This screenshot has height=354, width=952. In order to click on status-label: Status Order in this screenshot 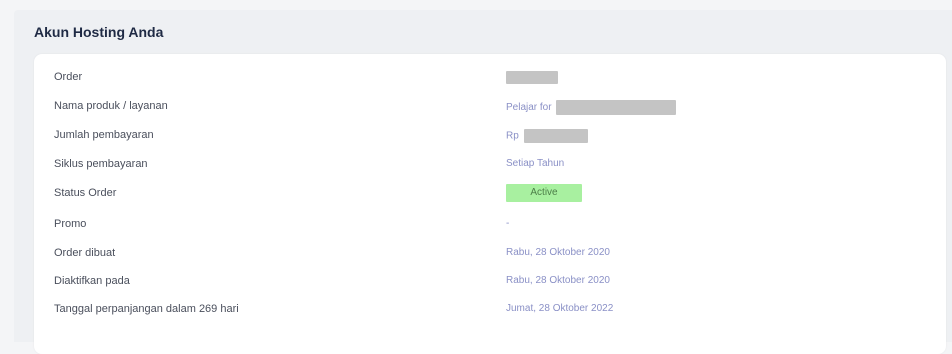, I will do `click(85, 193)`.